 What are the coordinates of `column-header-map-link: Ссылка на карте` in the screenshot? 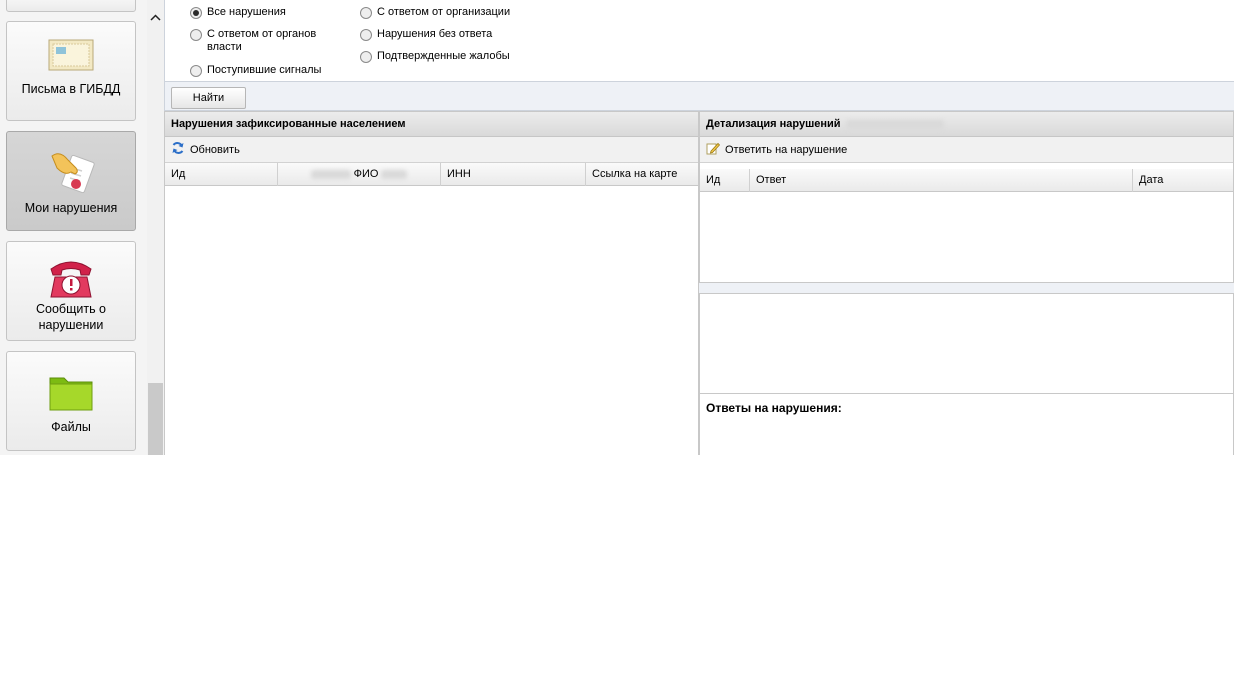 It's located at (642, 174).